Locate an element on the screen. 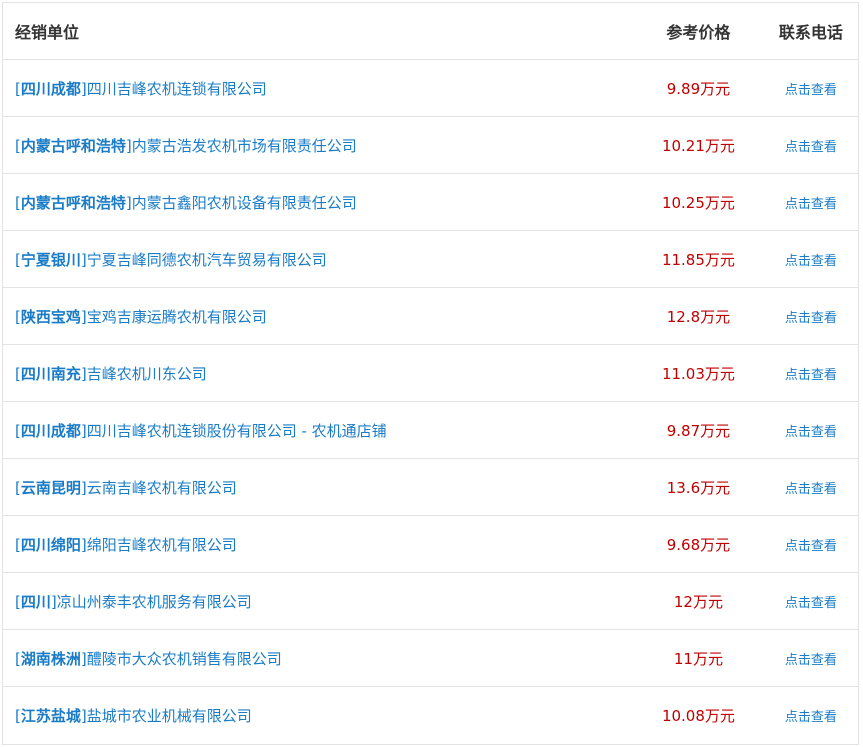 The image size is (863, 747). dealer-link: 云南吉峰农机有限公司 is located at coordinates (162, 488).